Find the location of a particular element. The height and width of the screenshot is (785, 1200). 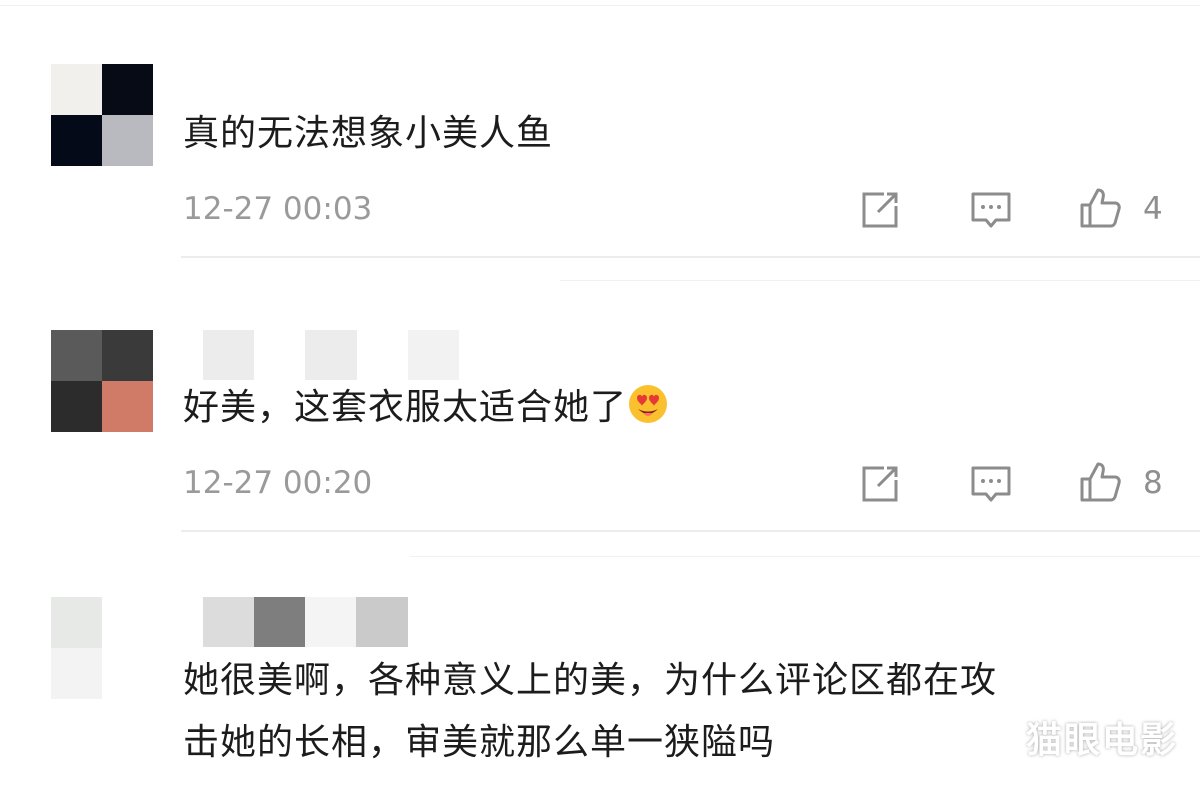

comment-text: 她很美啊，各种意义上的美，为什么评论区都在攻 击她的长相，审美就那么单一狭隘吗 is located at coordinates (590, 712).